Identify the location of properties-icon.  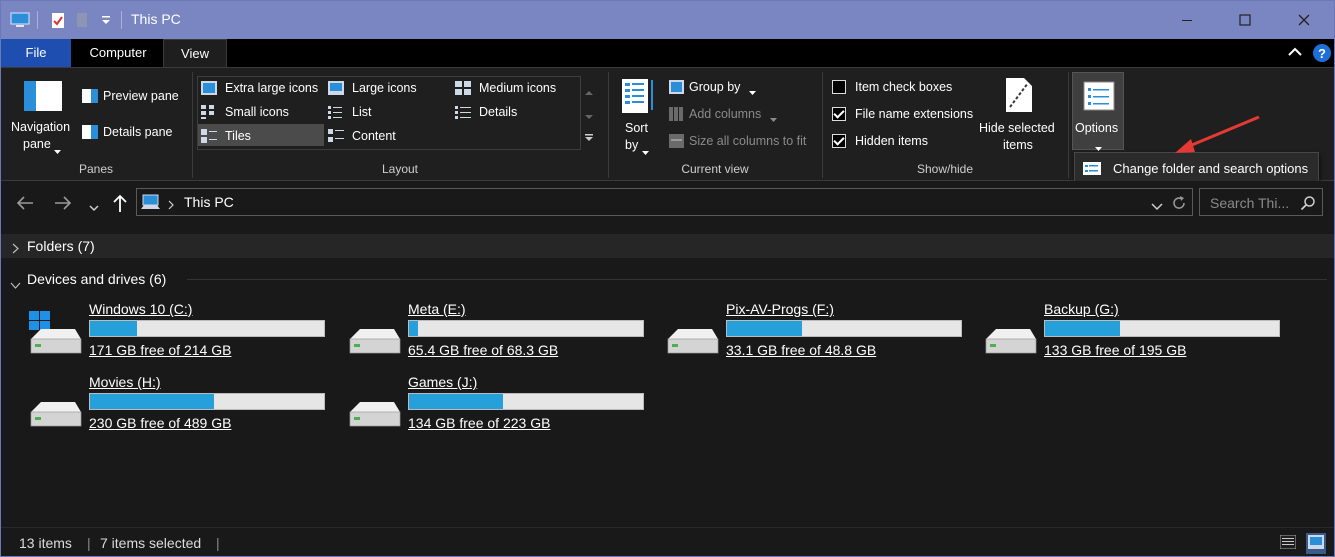
(58, 20).